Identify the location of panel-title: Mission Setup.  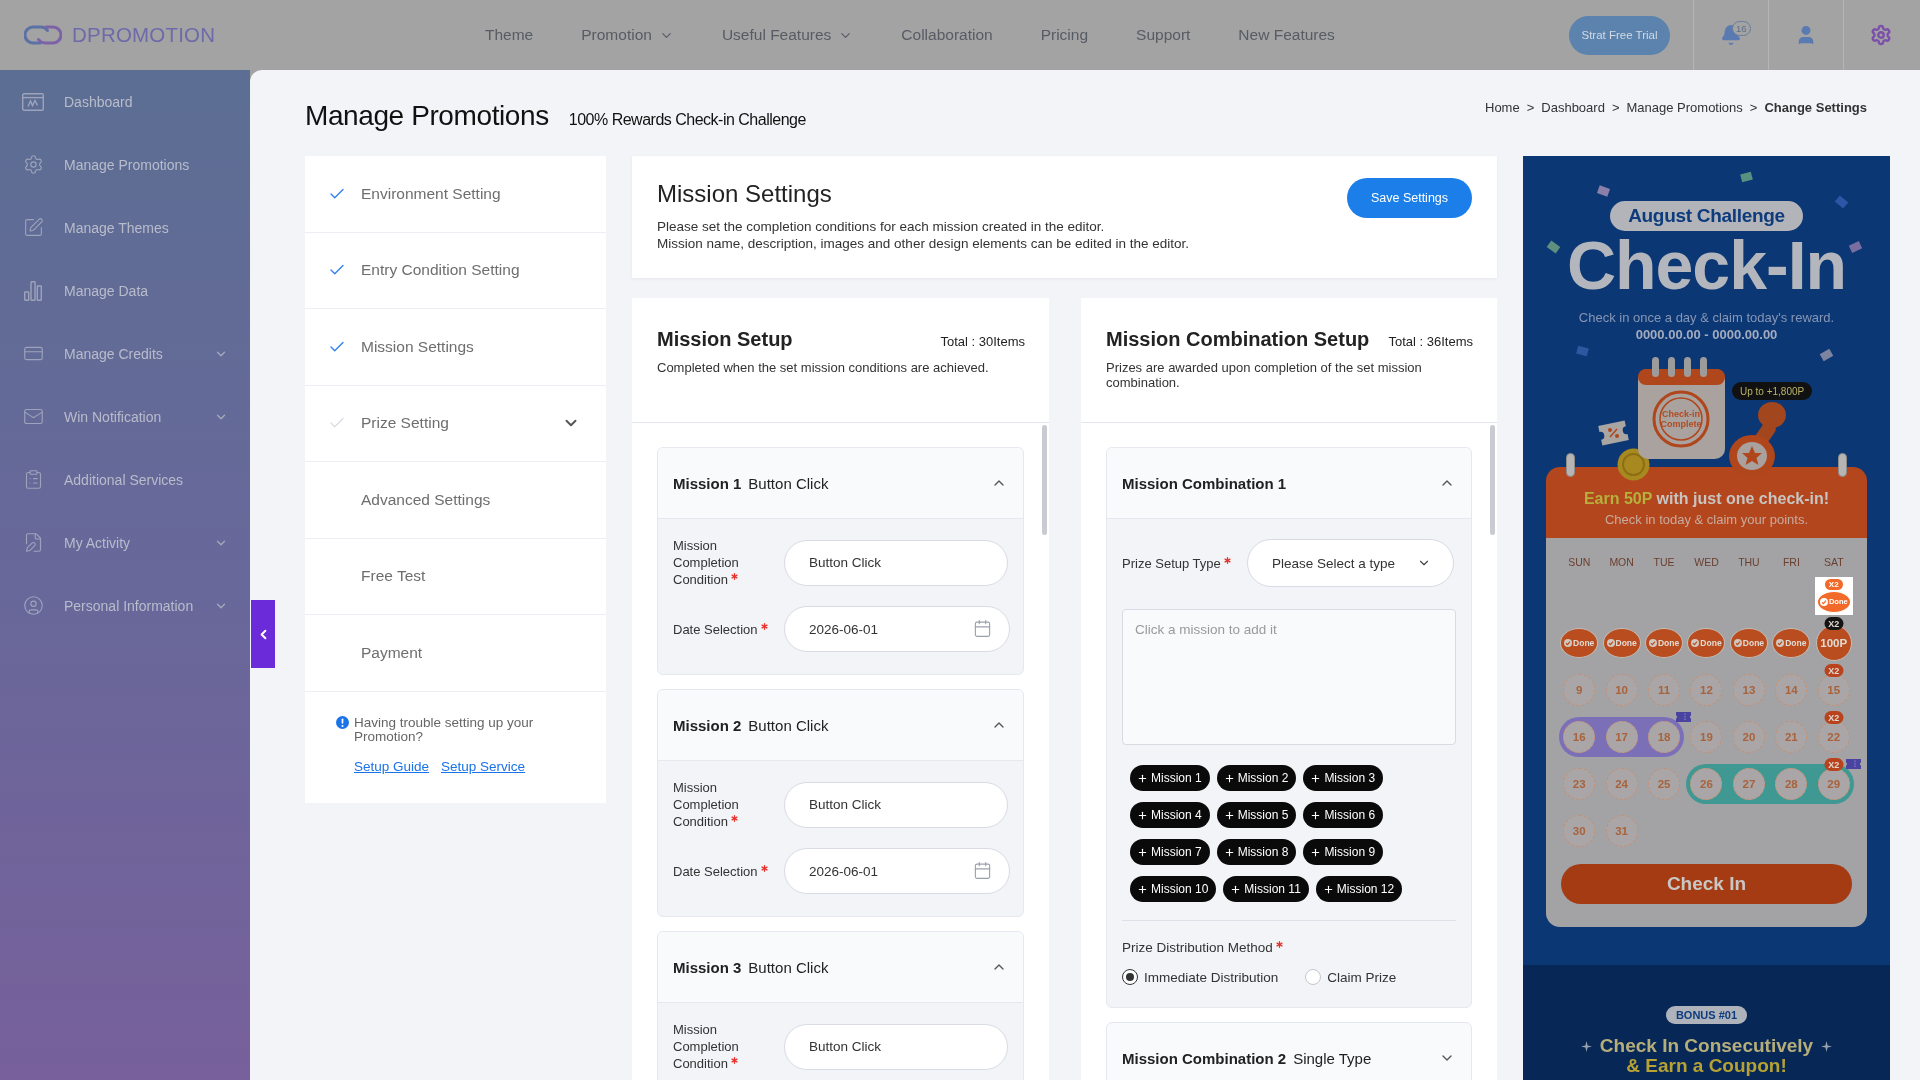
(725, 339).